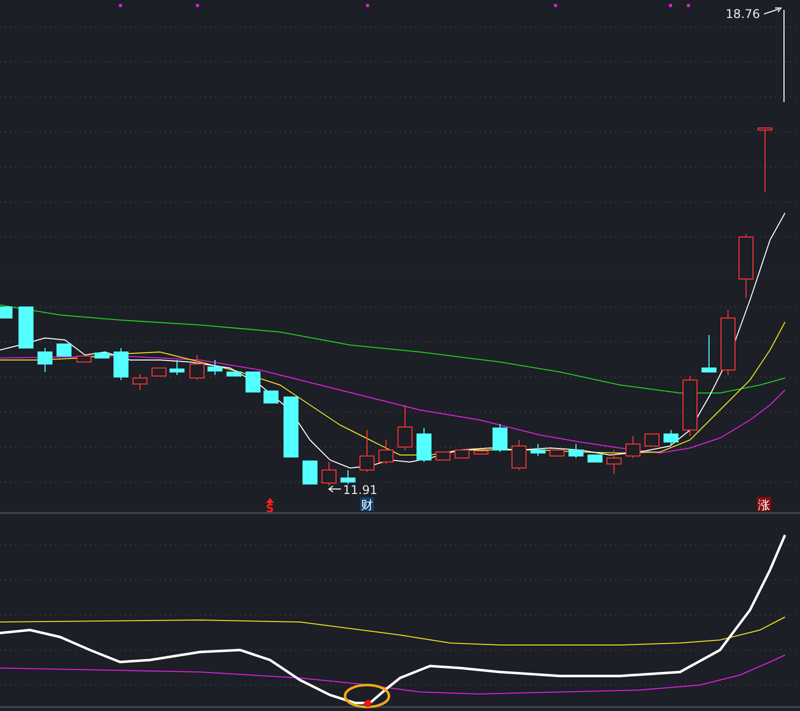 Image resolution: width=800 pixels, height=711 pixels. I want to click on limit-up-marker: 涨, so click(764, 504).